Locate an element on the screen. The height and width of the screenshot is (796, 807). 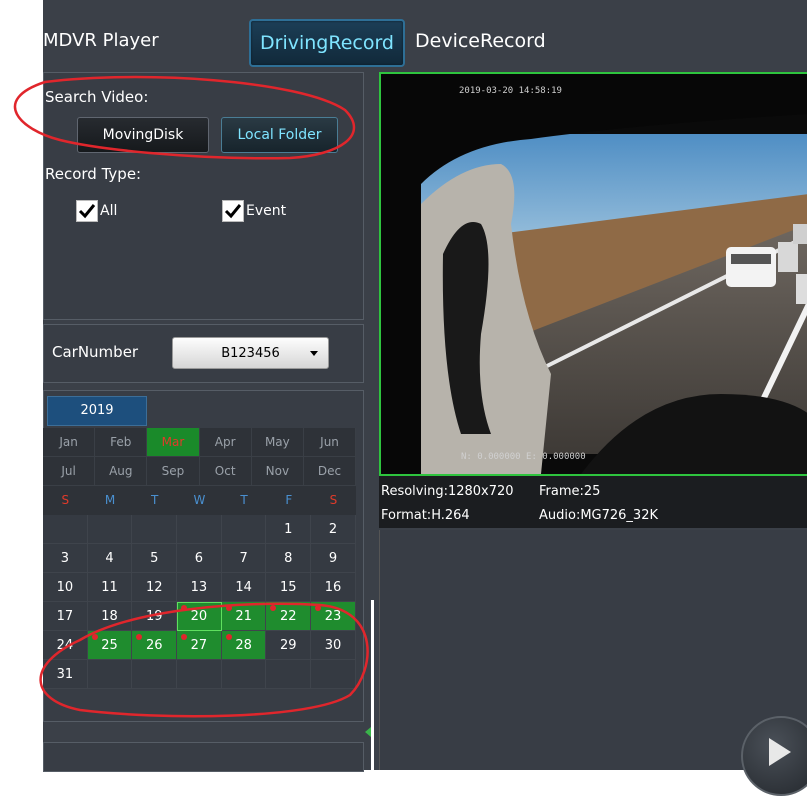
calendar-day-label: 20 is located at coordinates (199, 616).